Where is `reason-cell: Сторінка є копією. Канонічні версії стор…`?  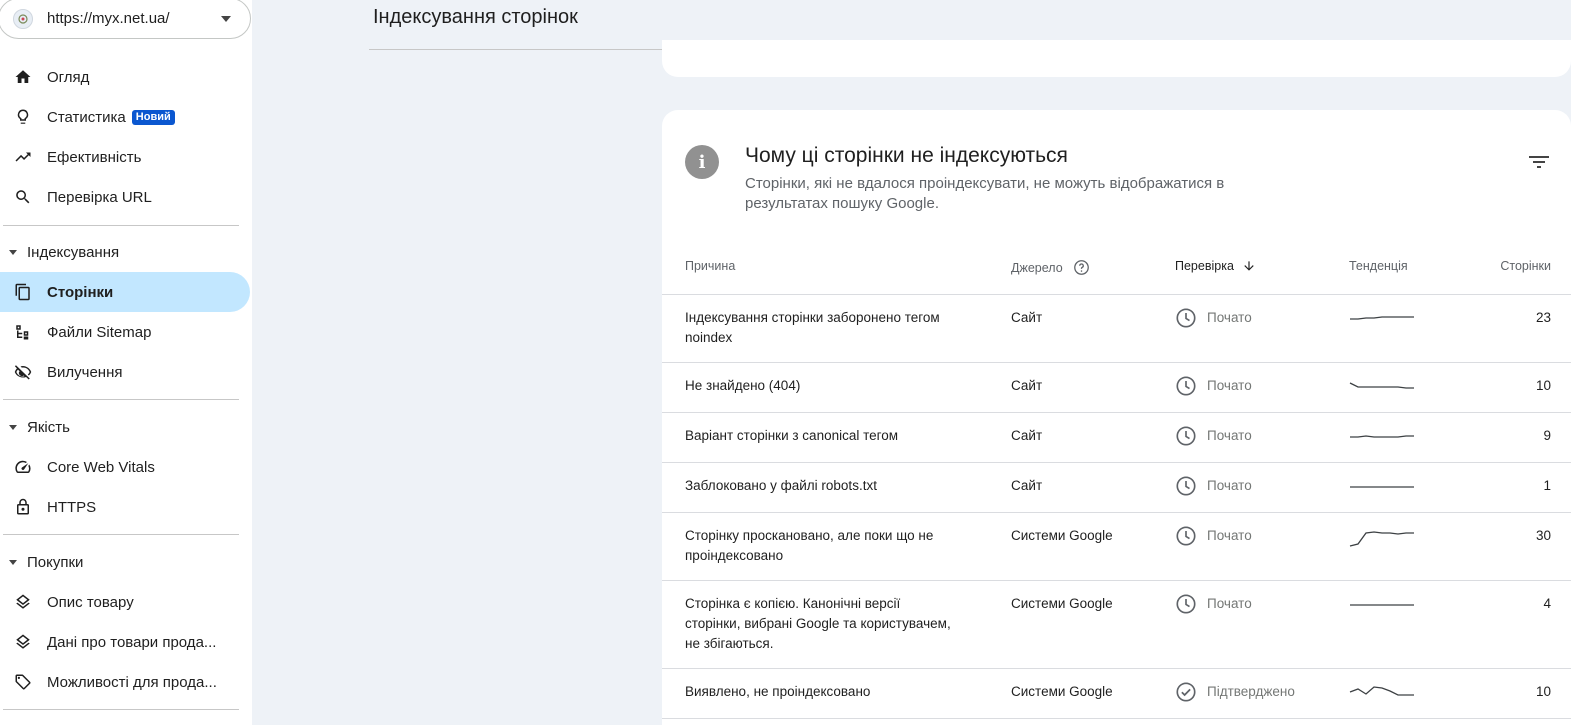
reason-cell: Сторінка є копією. Канонічні версії стор… is located at coordinates (818, 623).